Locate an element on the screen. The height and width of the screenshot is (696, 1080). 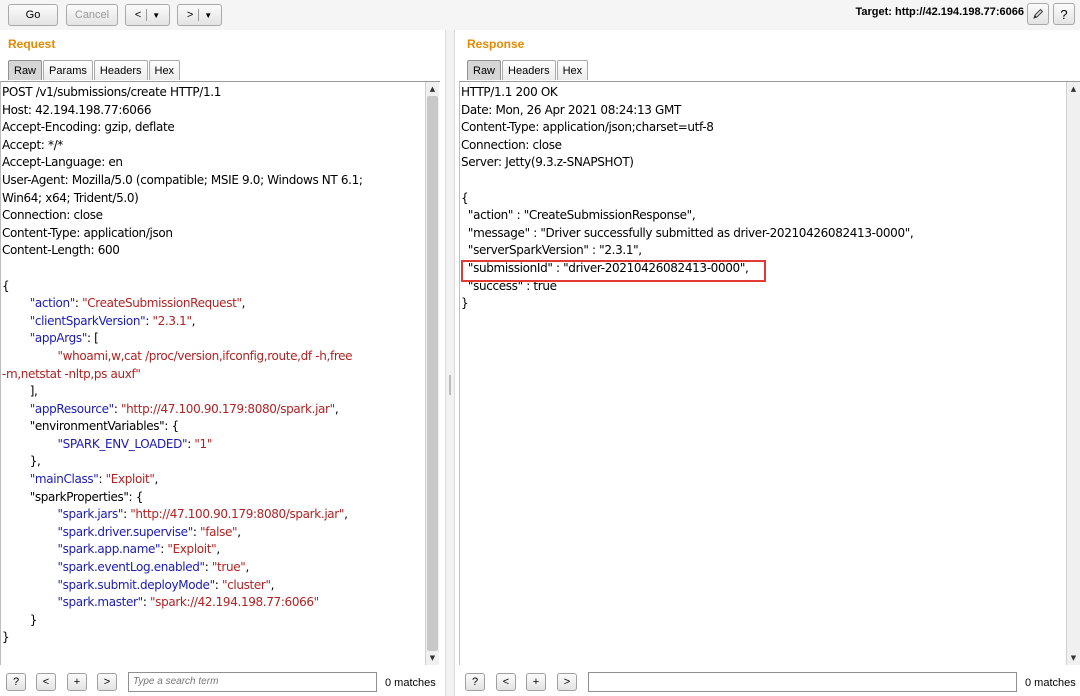
json-key: "mainClass" is located at coordinates (64, 479).